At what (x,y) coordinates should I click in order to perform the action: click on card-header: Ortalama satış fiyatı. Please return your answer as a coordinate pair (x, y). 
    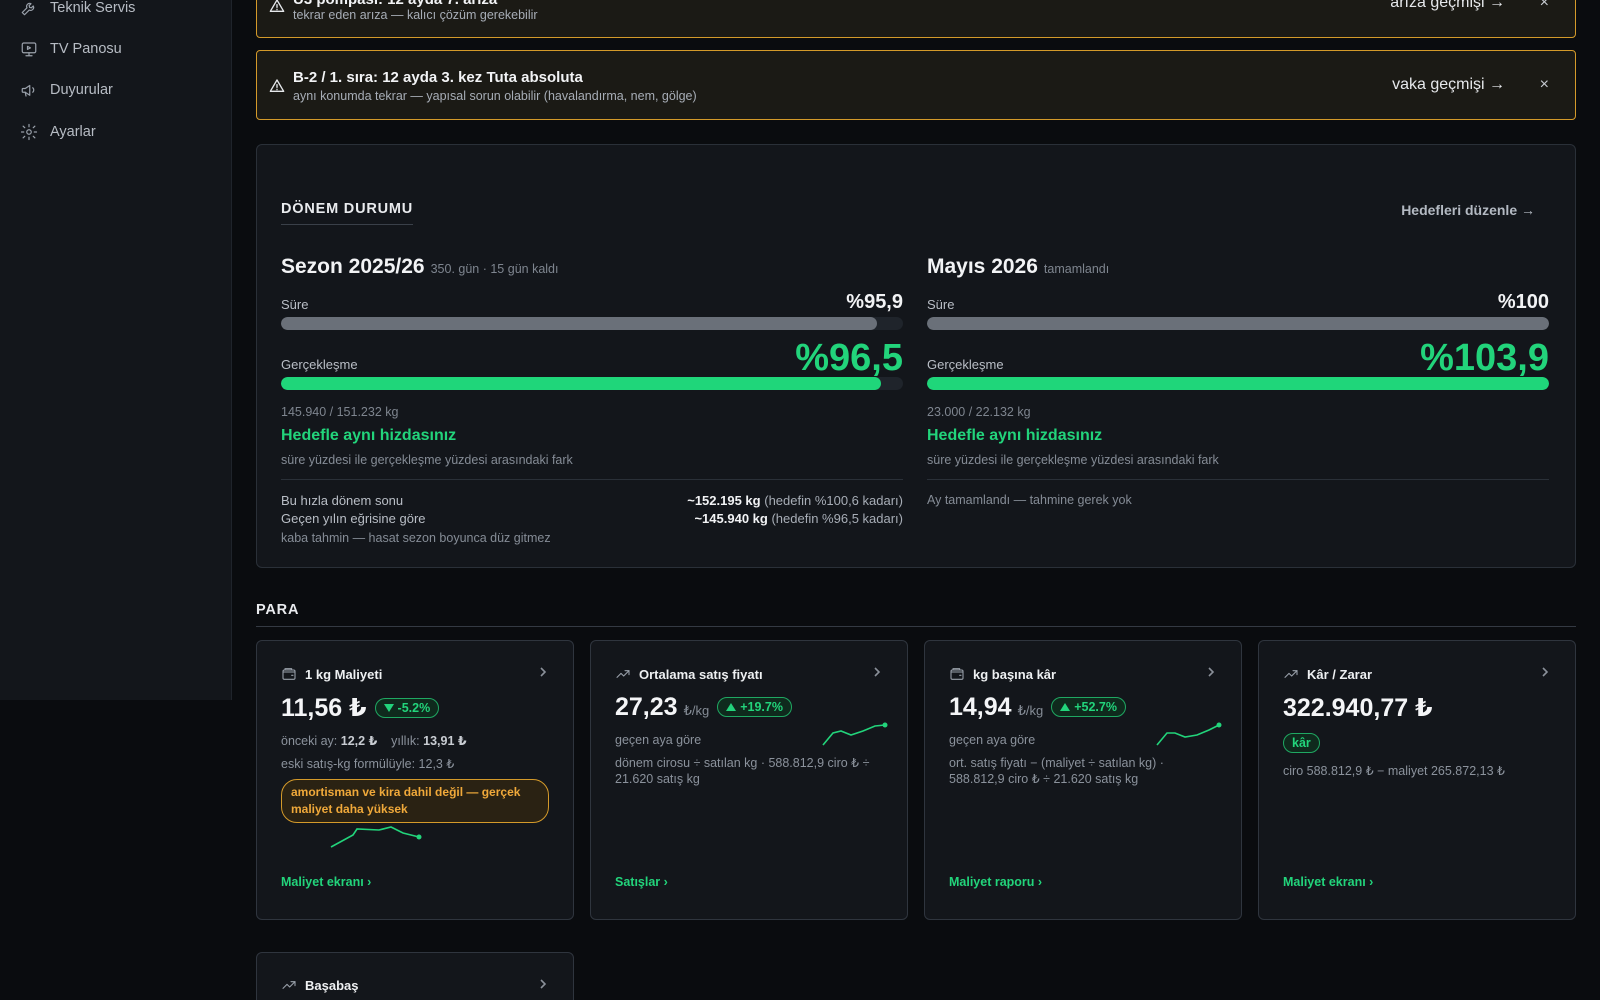
    Looking at the image, I should click on (689, 674).